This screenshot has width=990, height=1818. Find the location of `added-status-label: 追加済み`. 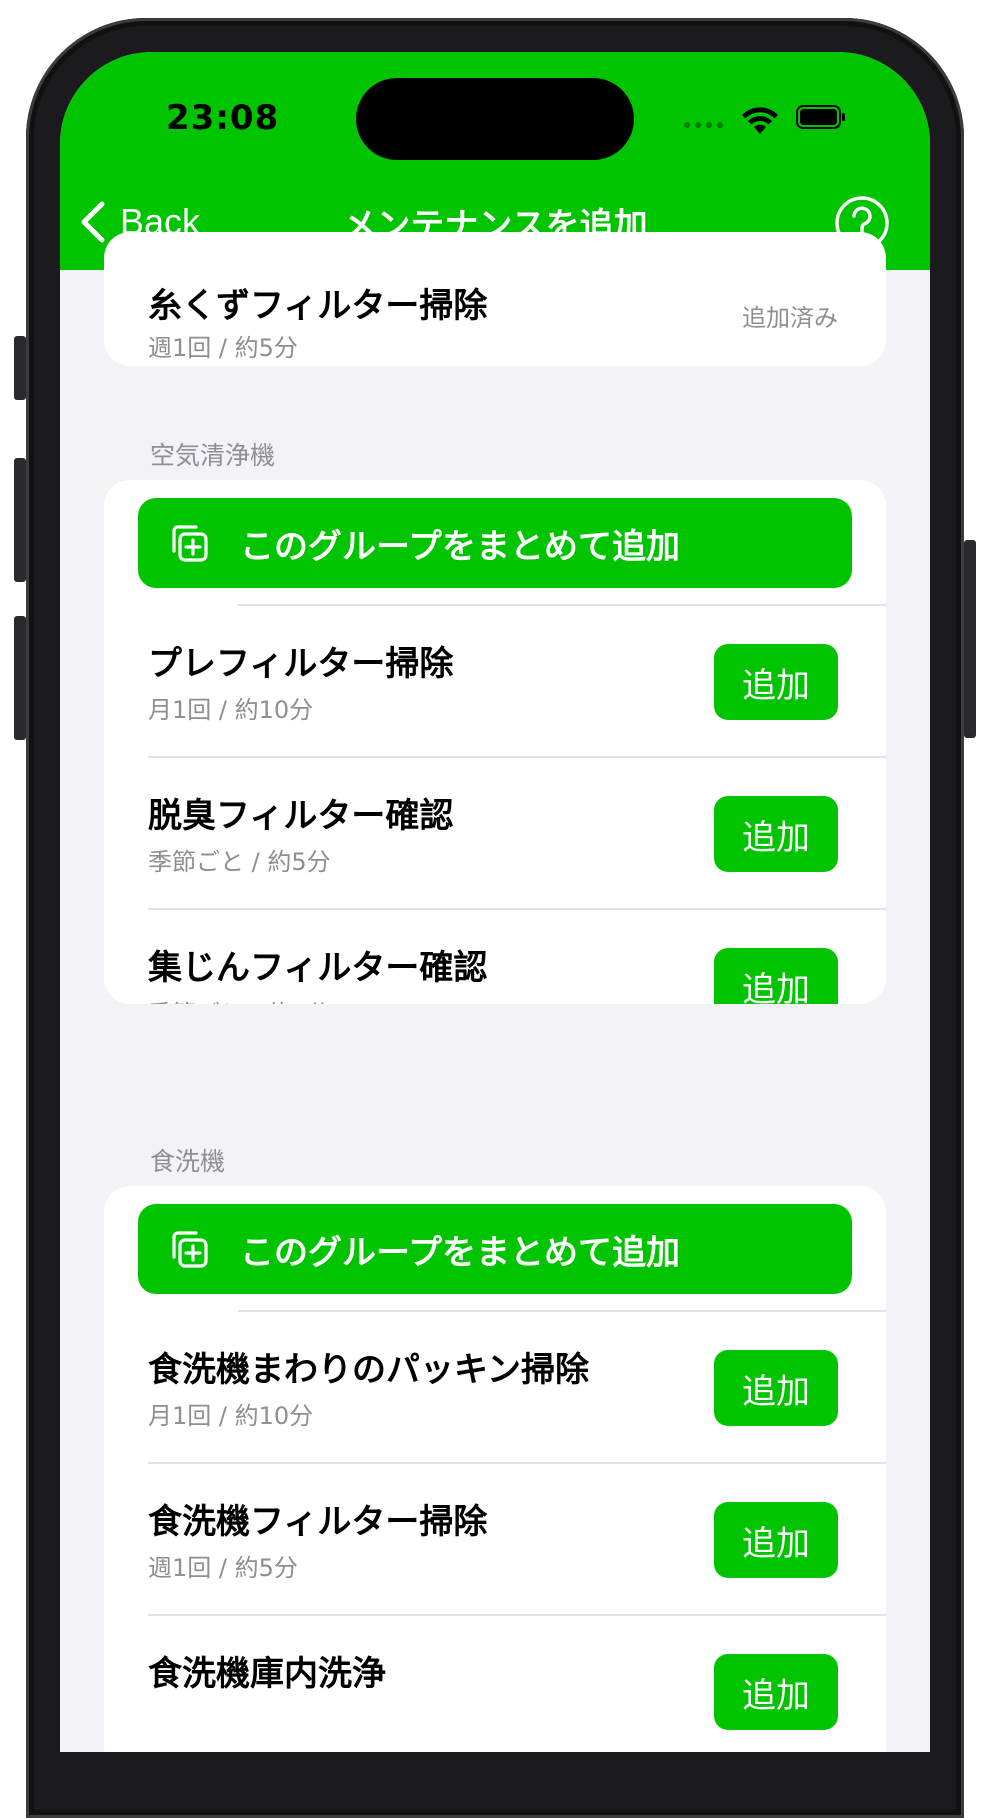

added-status-label: 追加済み is located at coordinates (790, 318).